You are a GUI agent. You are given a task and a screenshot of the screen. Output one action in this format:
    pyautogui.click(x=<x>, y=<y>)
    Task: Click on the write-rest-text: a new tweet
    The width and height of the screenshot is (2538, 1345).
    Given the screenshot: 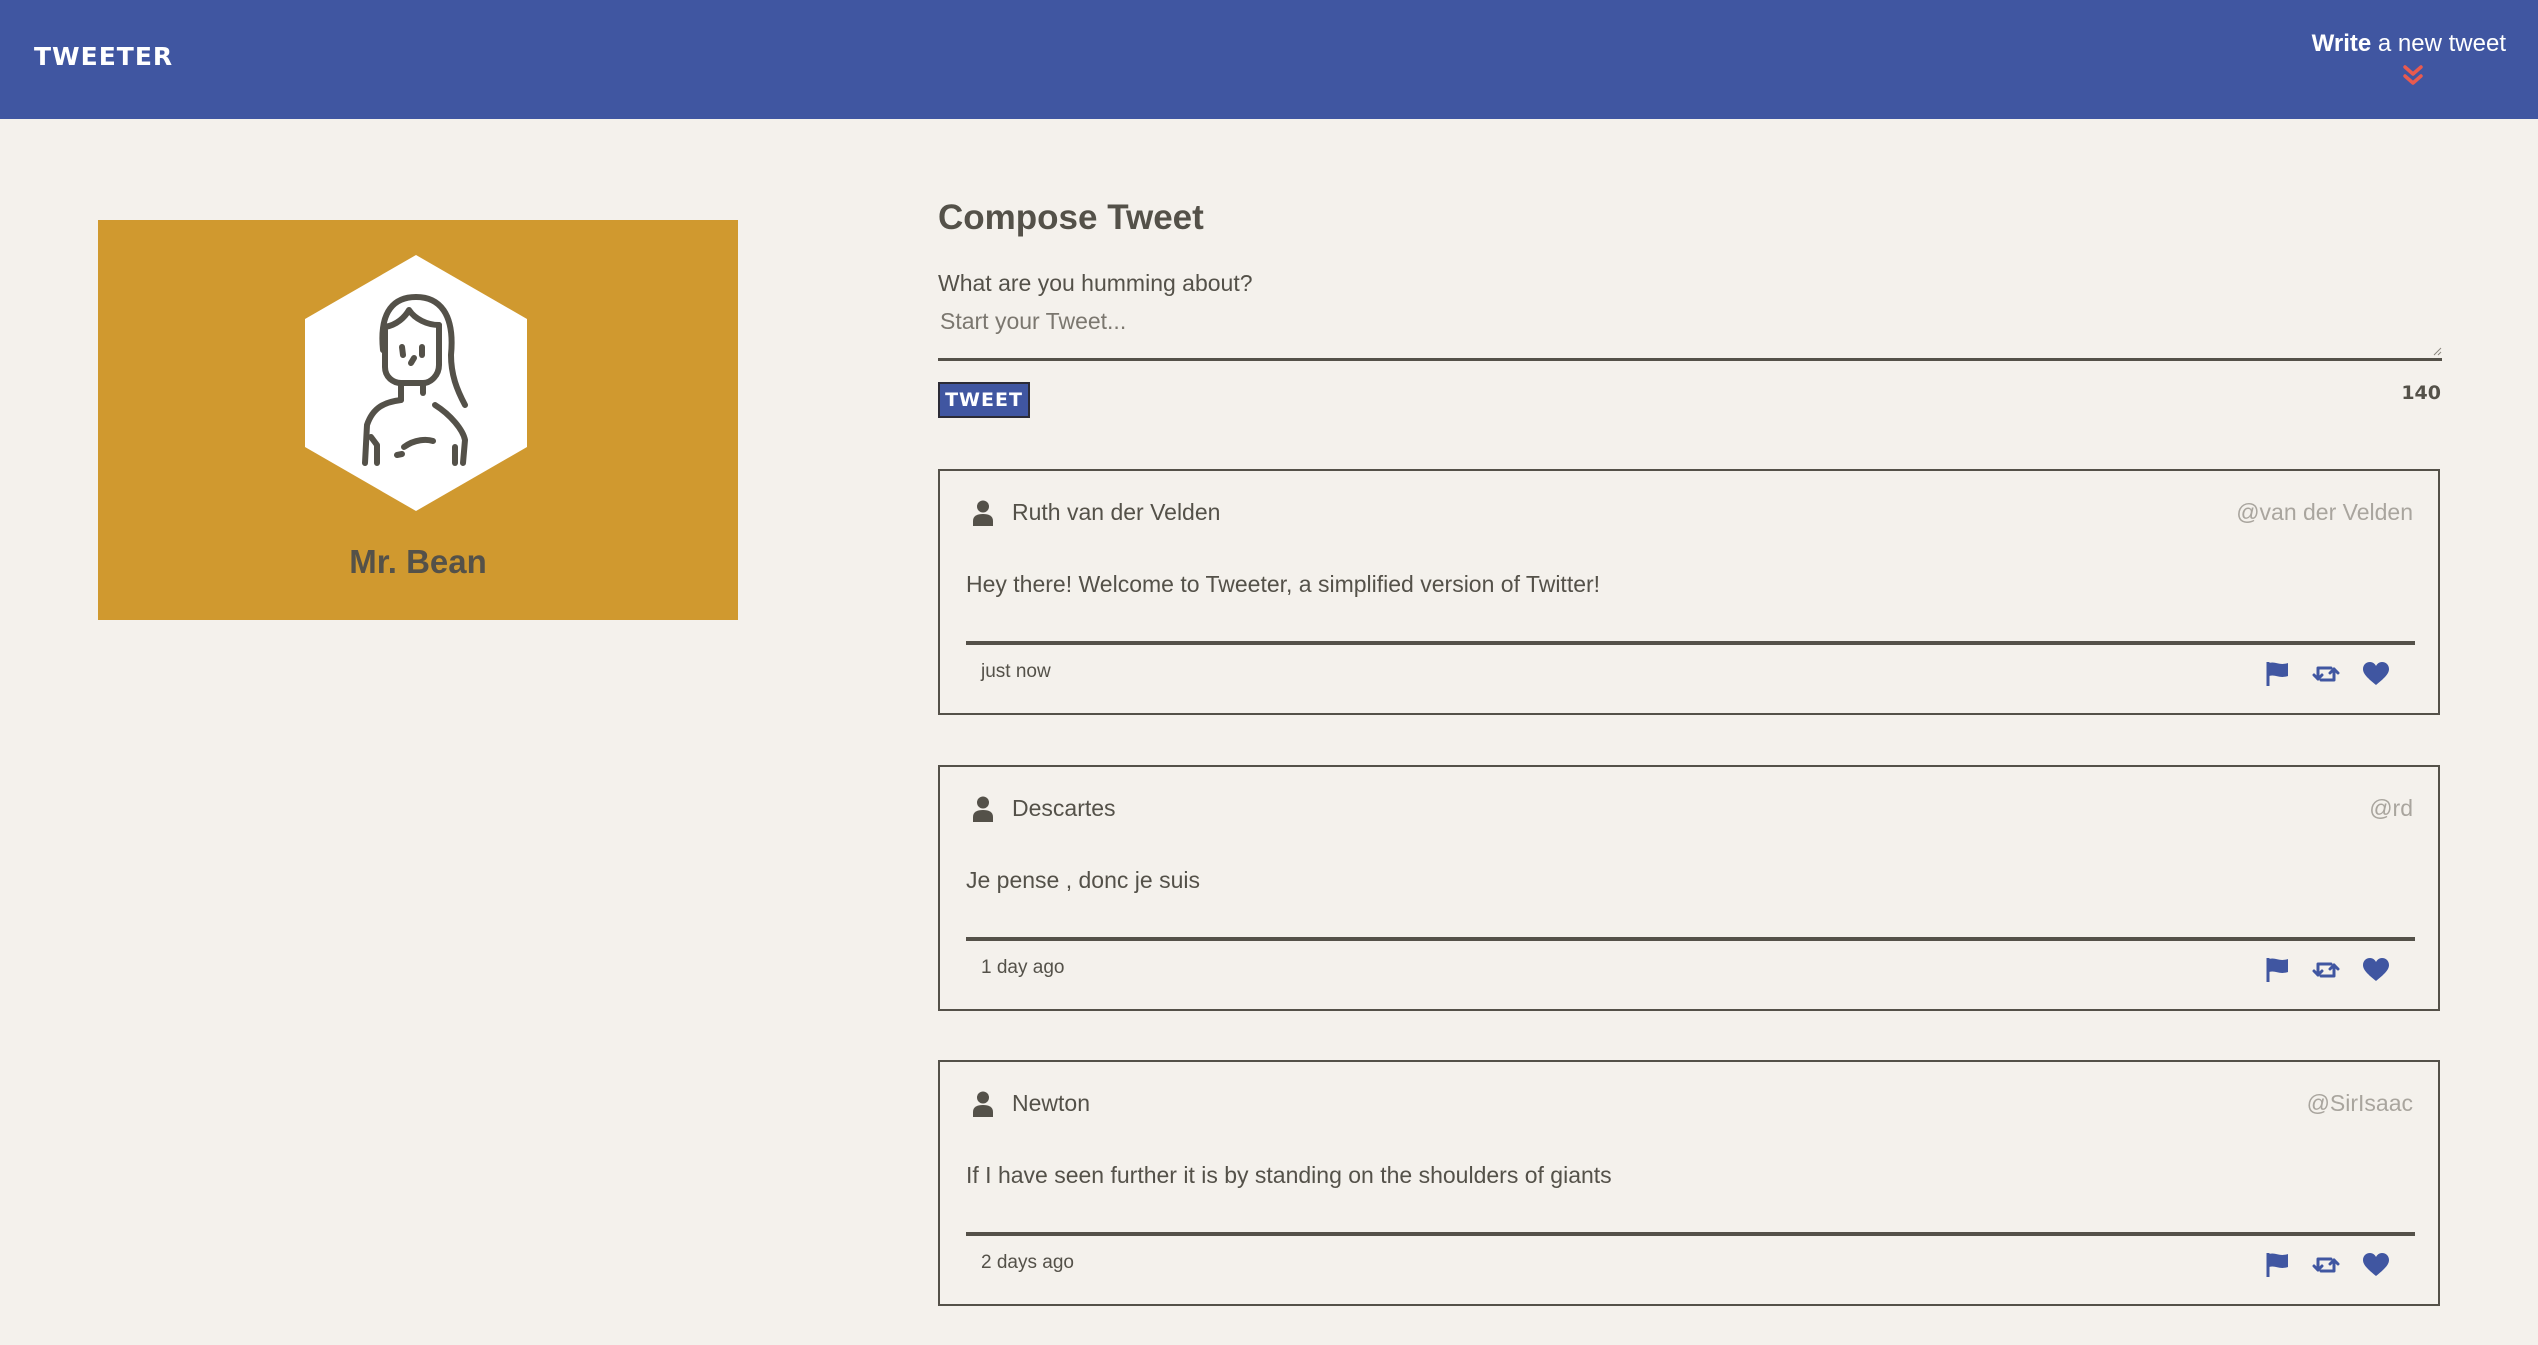 What is the action you would take?
    pyautogui.click(x=2438, y=43)
    